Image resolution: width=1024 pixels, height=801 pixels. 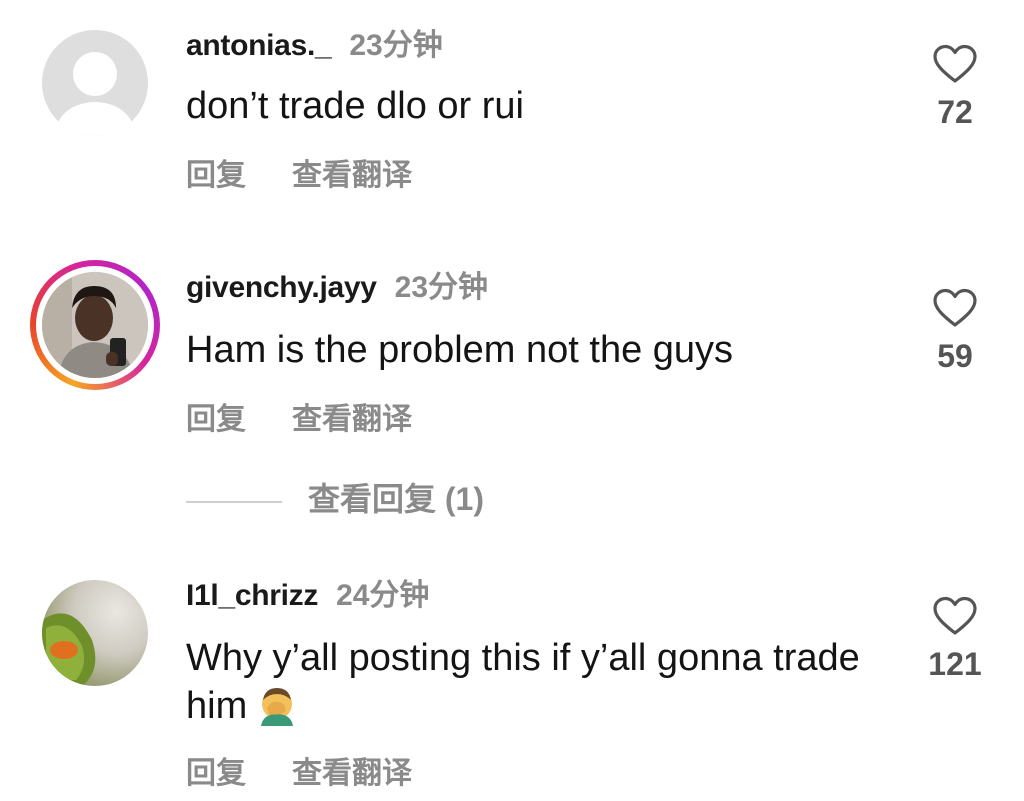 I want to click on like-count: 59, so click(x=955, y=356).